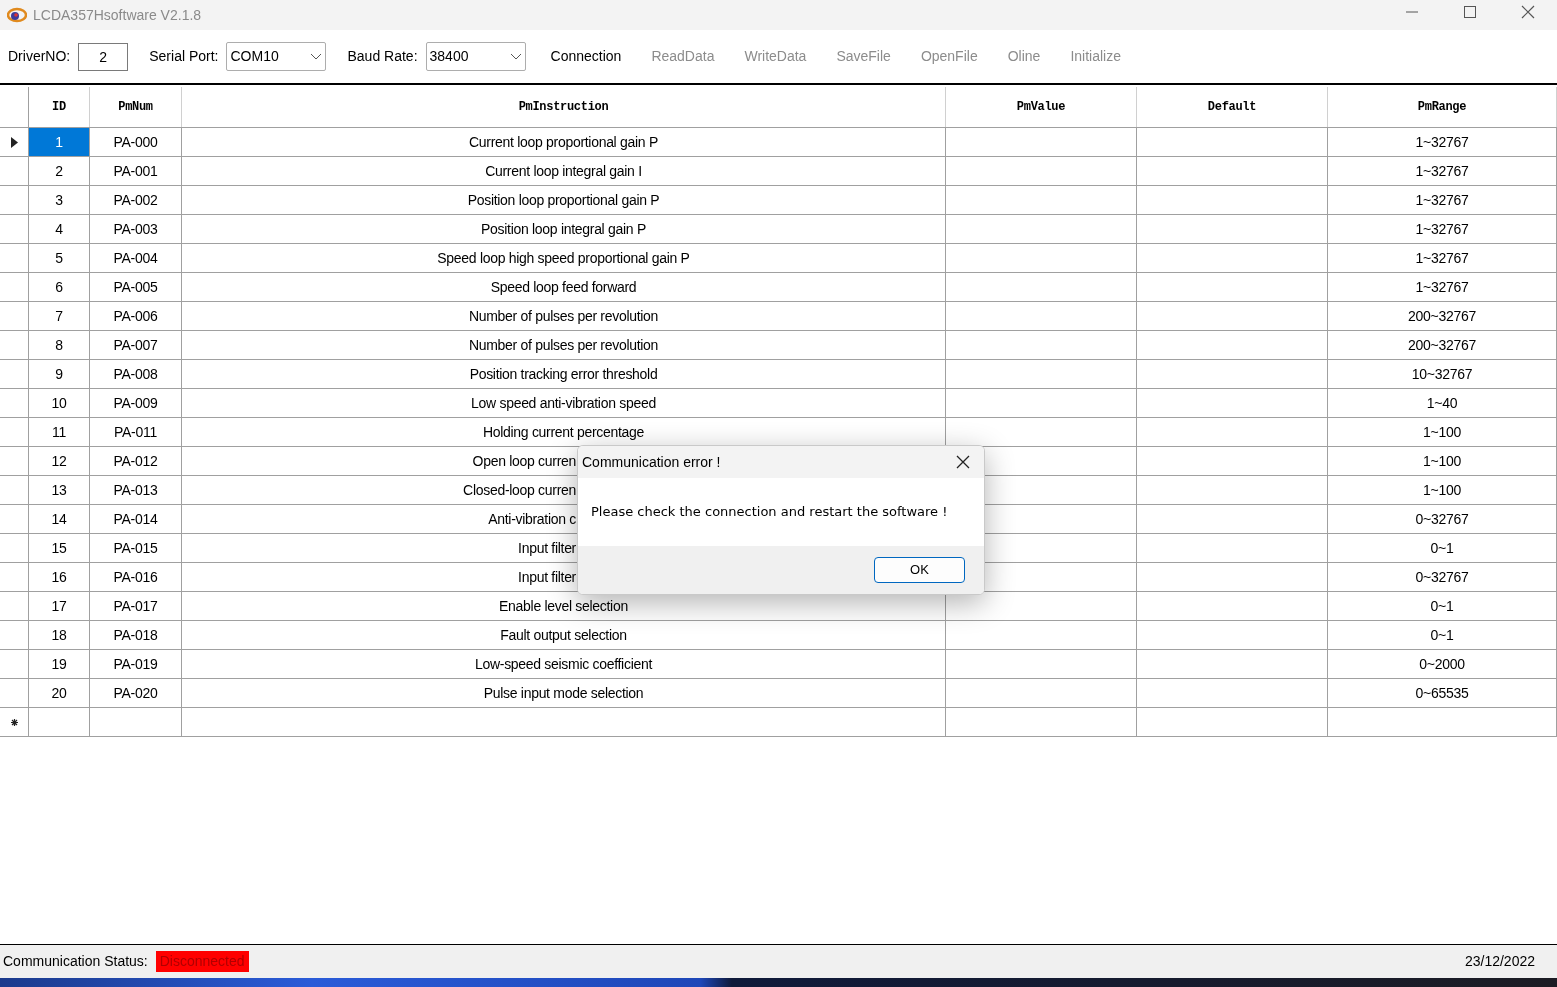  I want to click on table-cell: 15, so click(59, 548).